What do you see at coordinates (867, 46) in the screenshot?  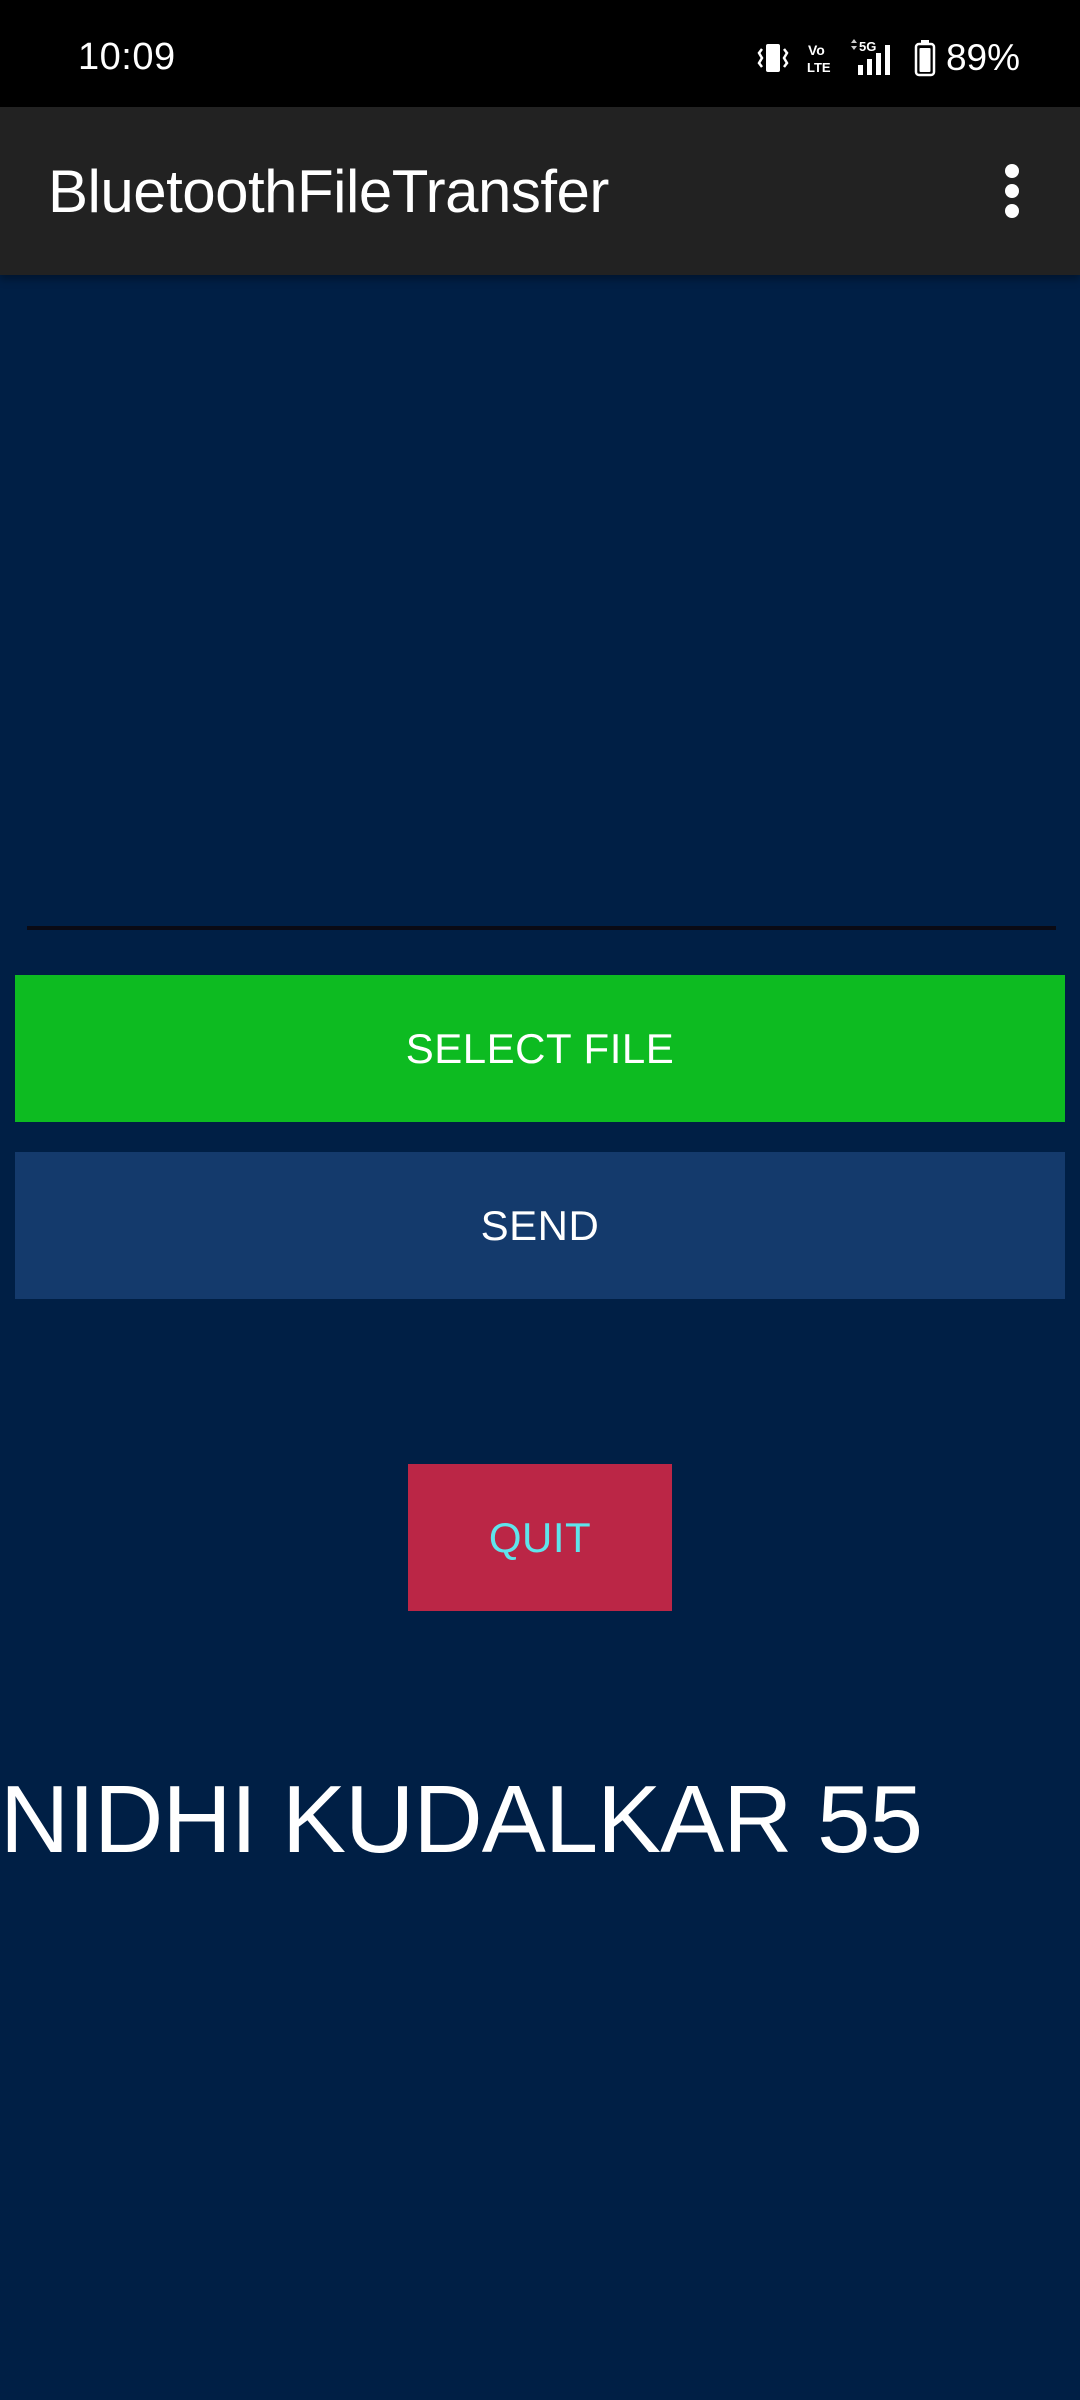 I see `svg-text: 5G` at bounding box center [867, 46].